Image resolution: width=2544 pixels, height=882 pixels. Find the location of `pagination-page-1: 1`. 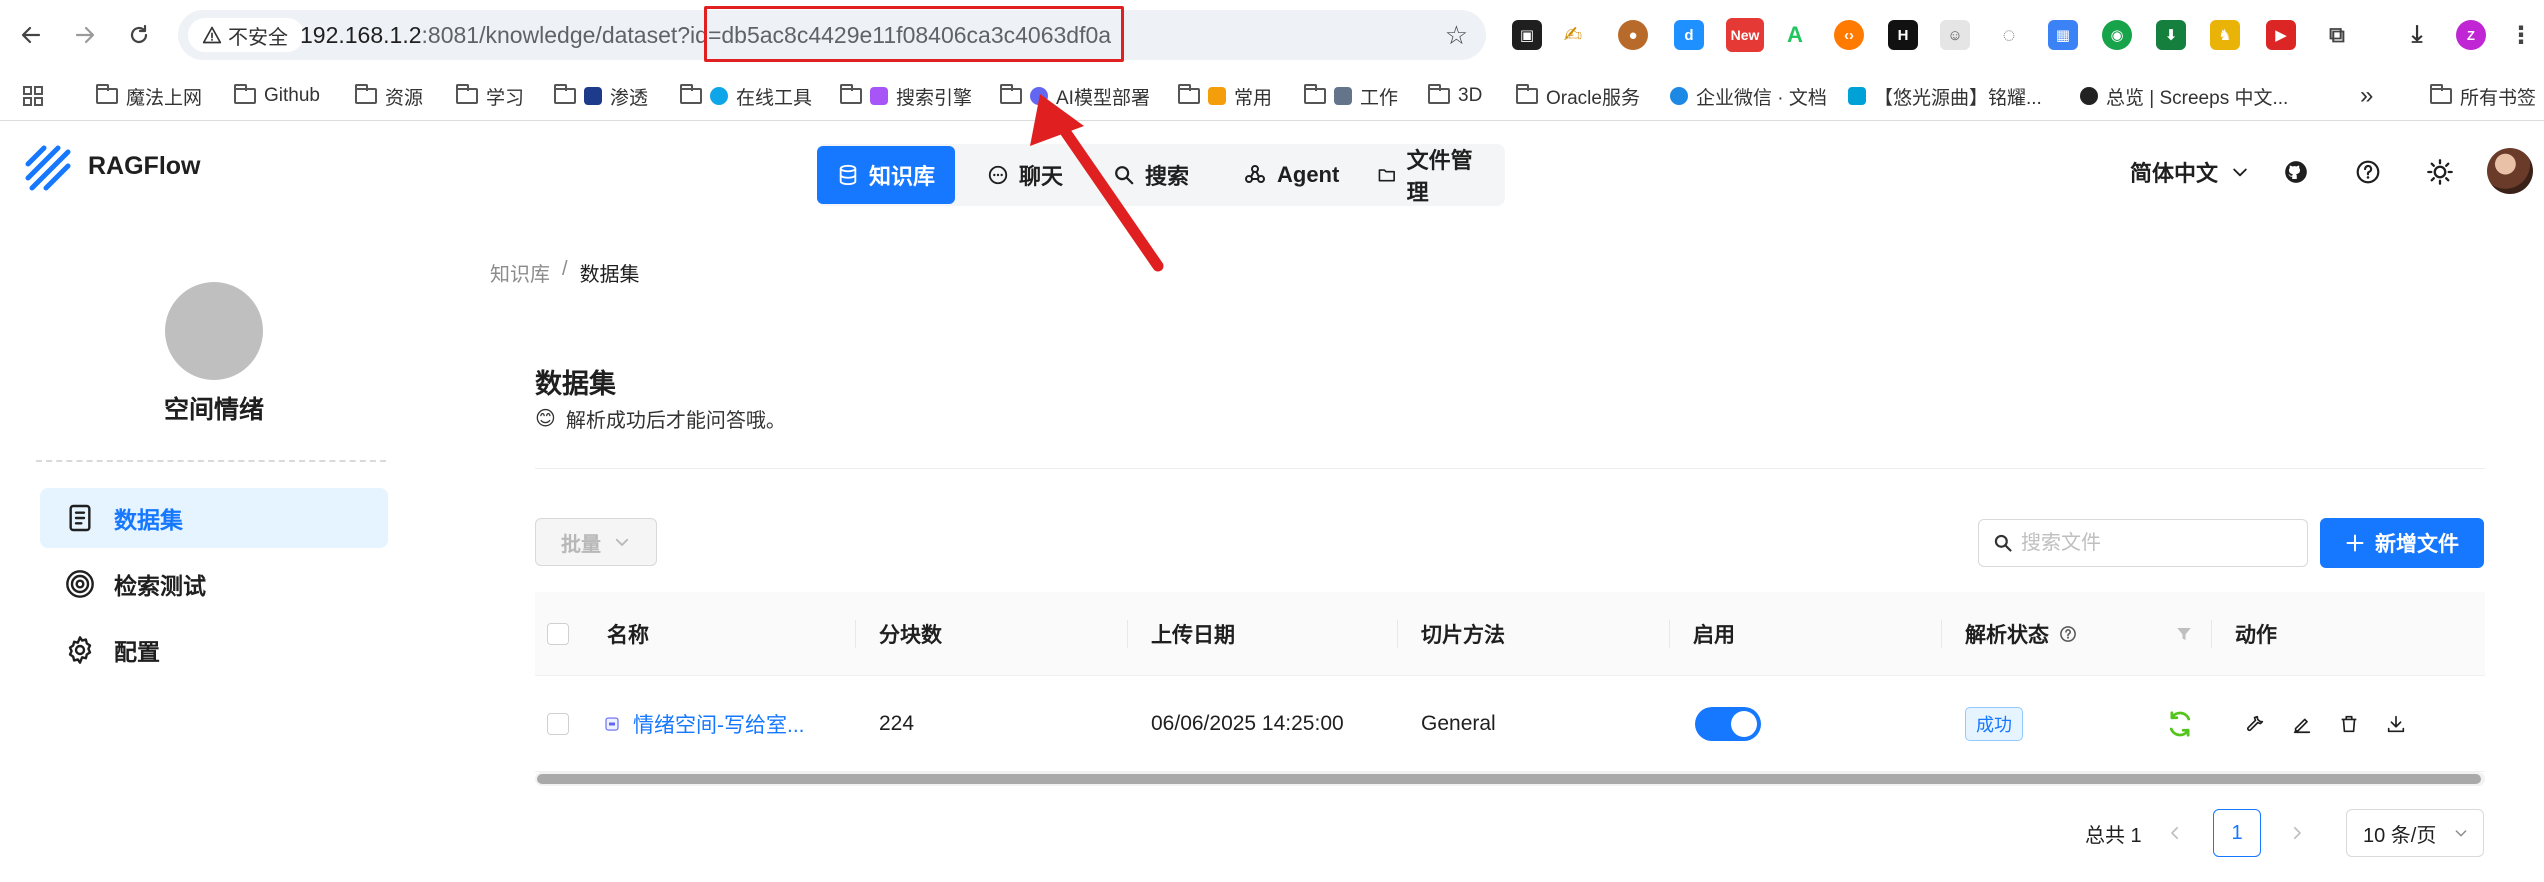

pagination-page-1: 1 is located at coordinates (2237, 833).